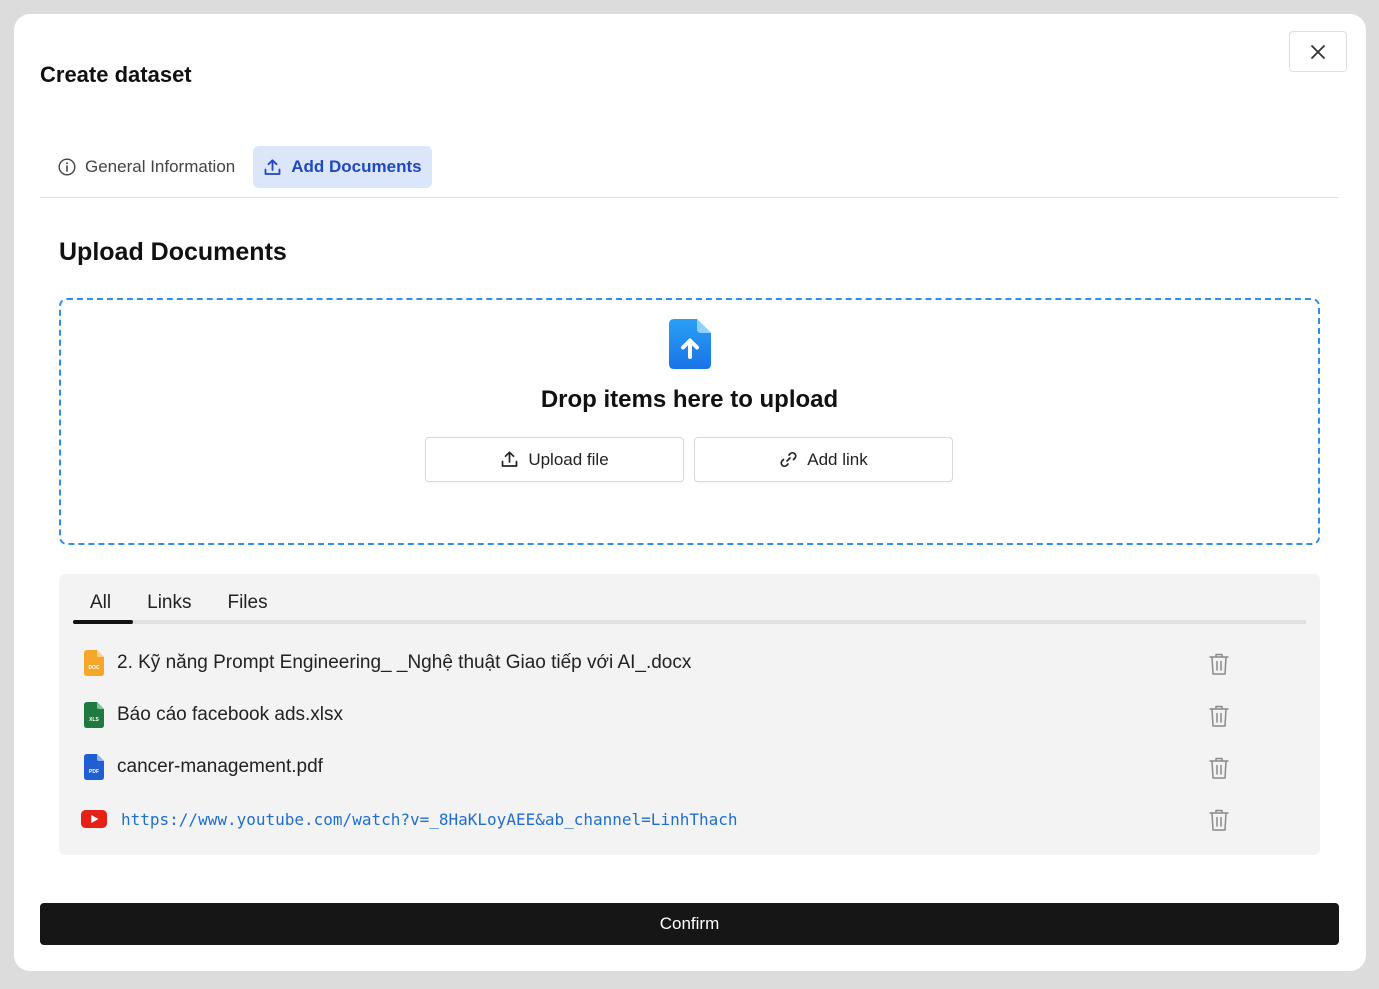  I want to click on list-filter-tabs: All Links Files, so click(179, 607).